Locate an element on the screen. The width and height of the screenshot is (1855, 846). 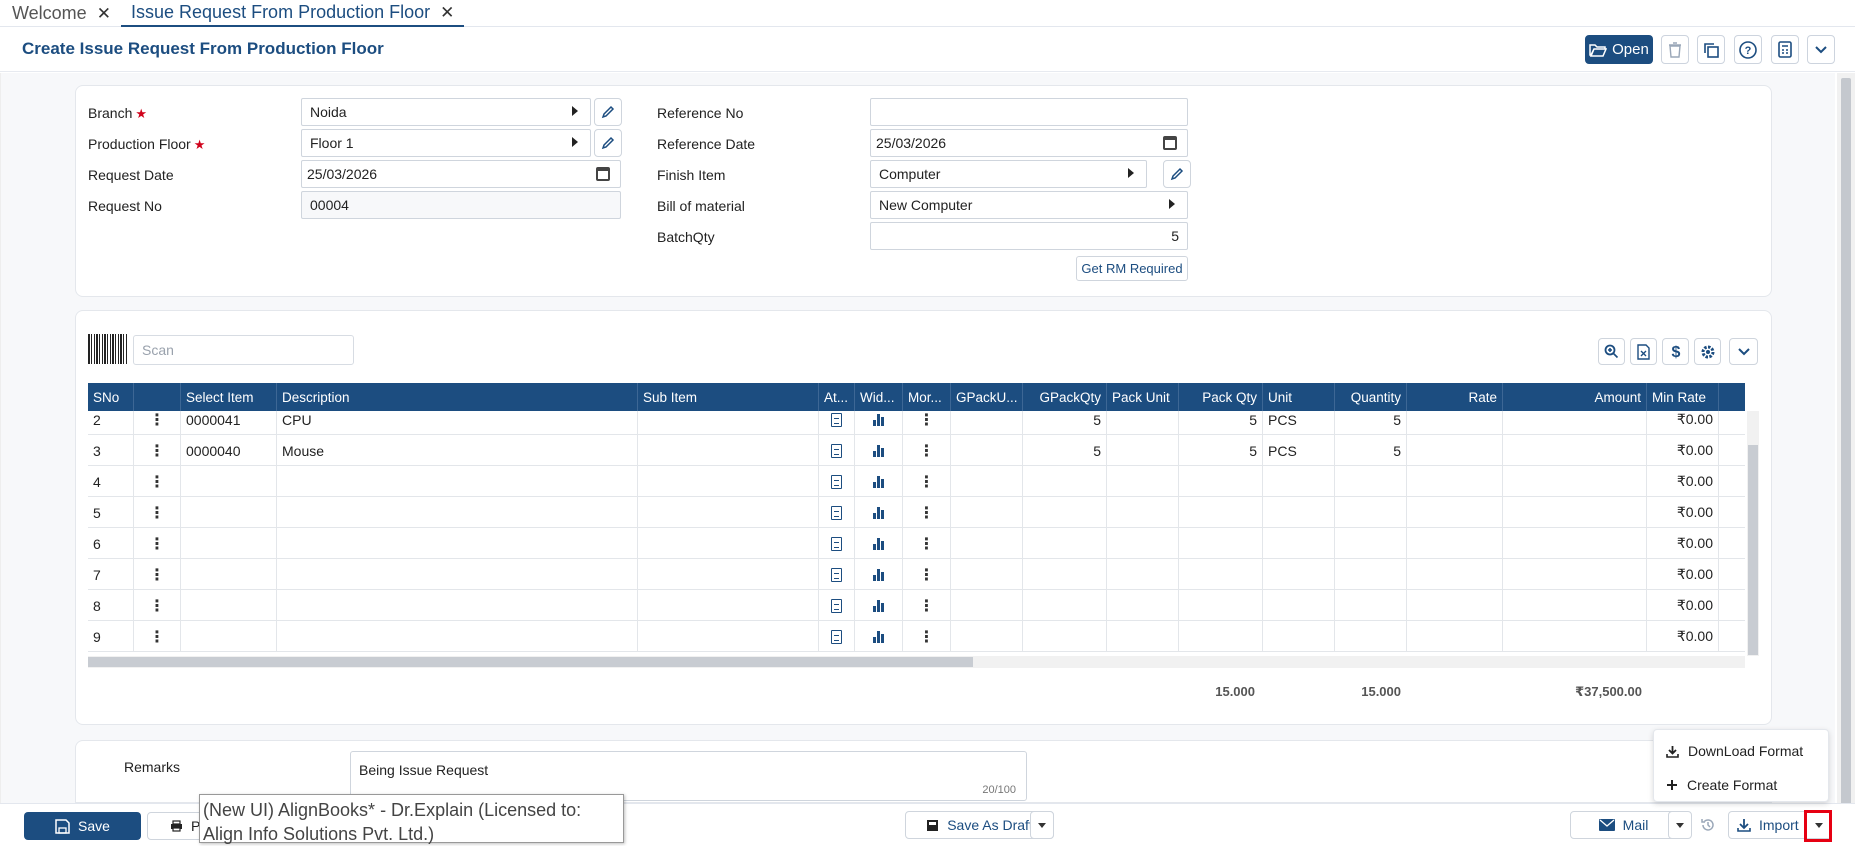
help-button: ? is located at coordinates (1748, 49).